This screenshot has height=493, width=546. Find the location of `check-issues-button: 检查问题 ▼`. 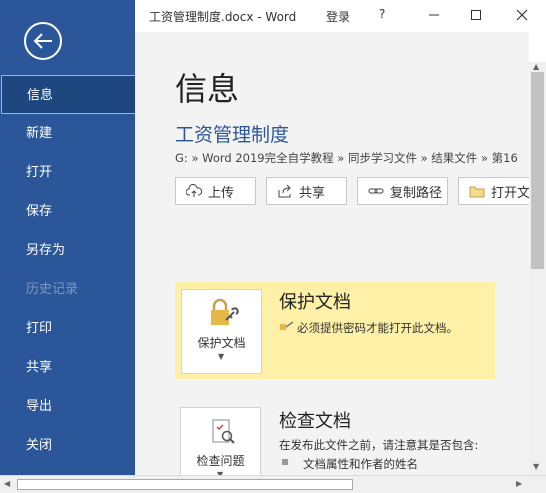

check-issues-button: 检查问题 ▼ is located at coordinates (220, 441).